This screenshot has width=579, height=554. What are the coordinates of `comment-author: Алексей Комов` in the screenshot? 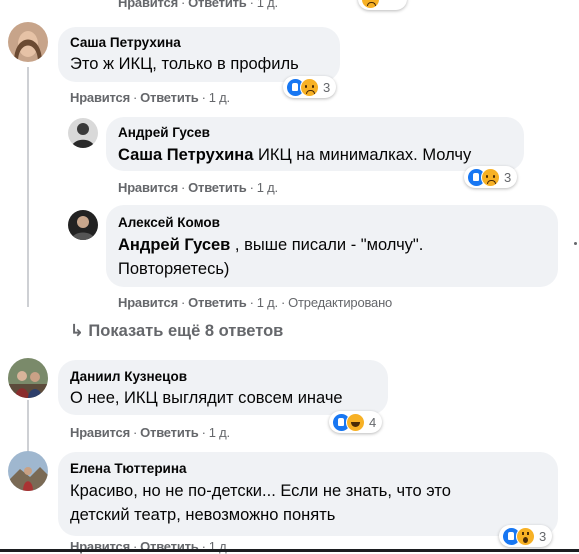 It's located at (169, 222).